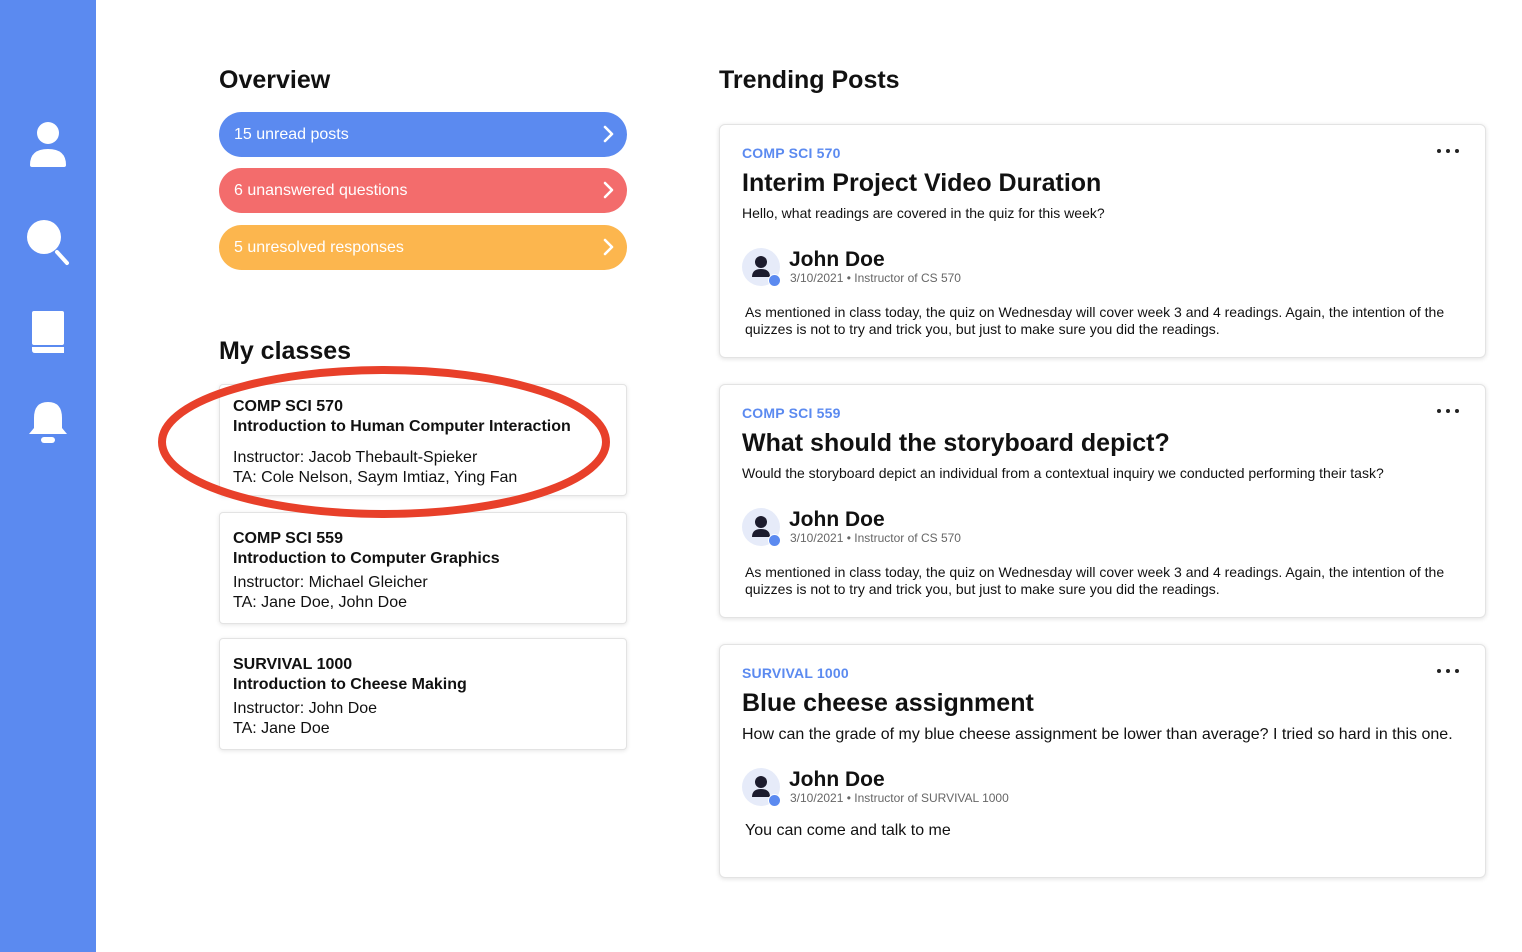  I want to click on post-class-tag: COMP SCI 570, so click(791, 153).